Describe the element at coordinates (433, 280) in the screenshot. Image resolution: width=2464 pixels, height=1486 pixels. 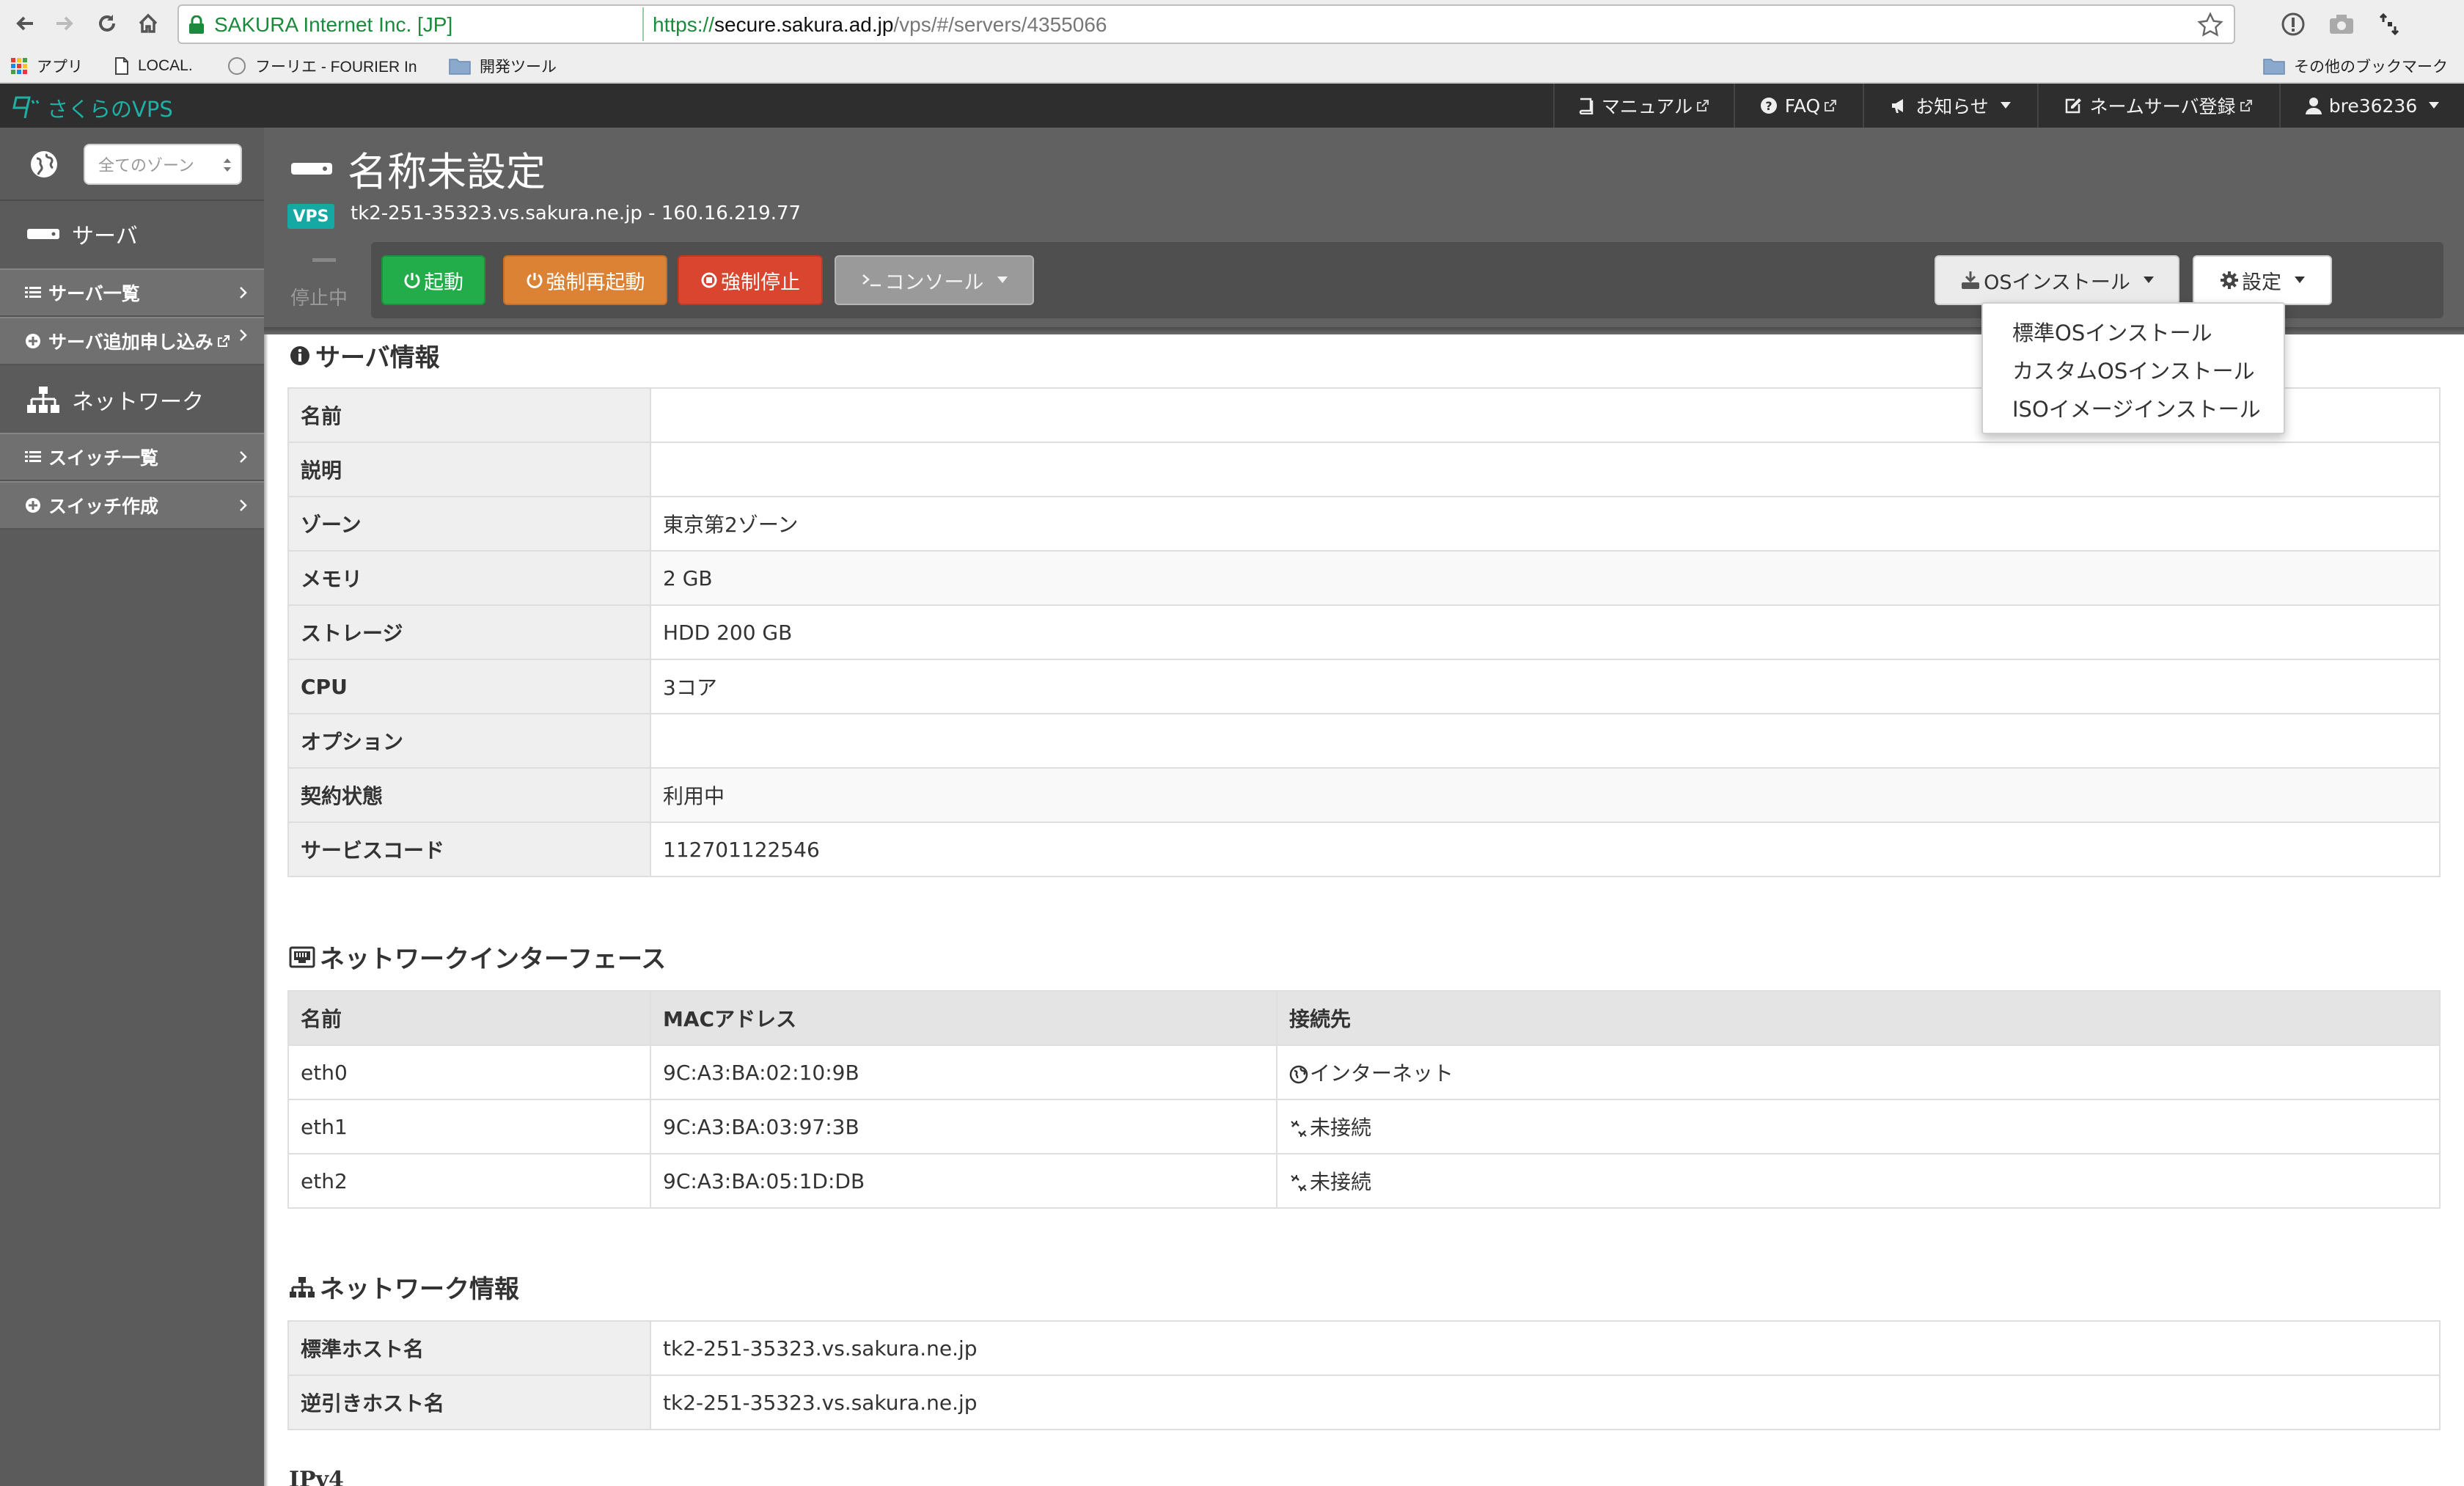
I see `start-button: 起動` at that location.